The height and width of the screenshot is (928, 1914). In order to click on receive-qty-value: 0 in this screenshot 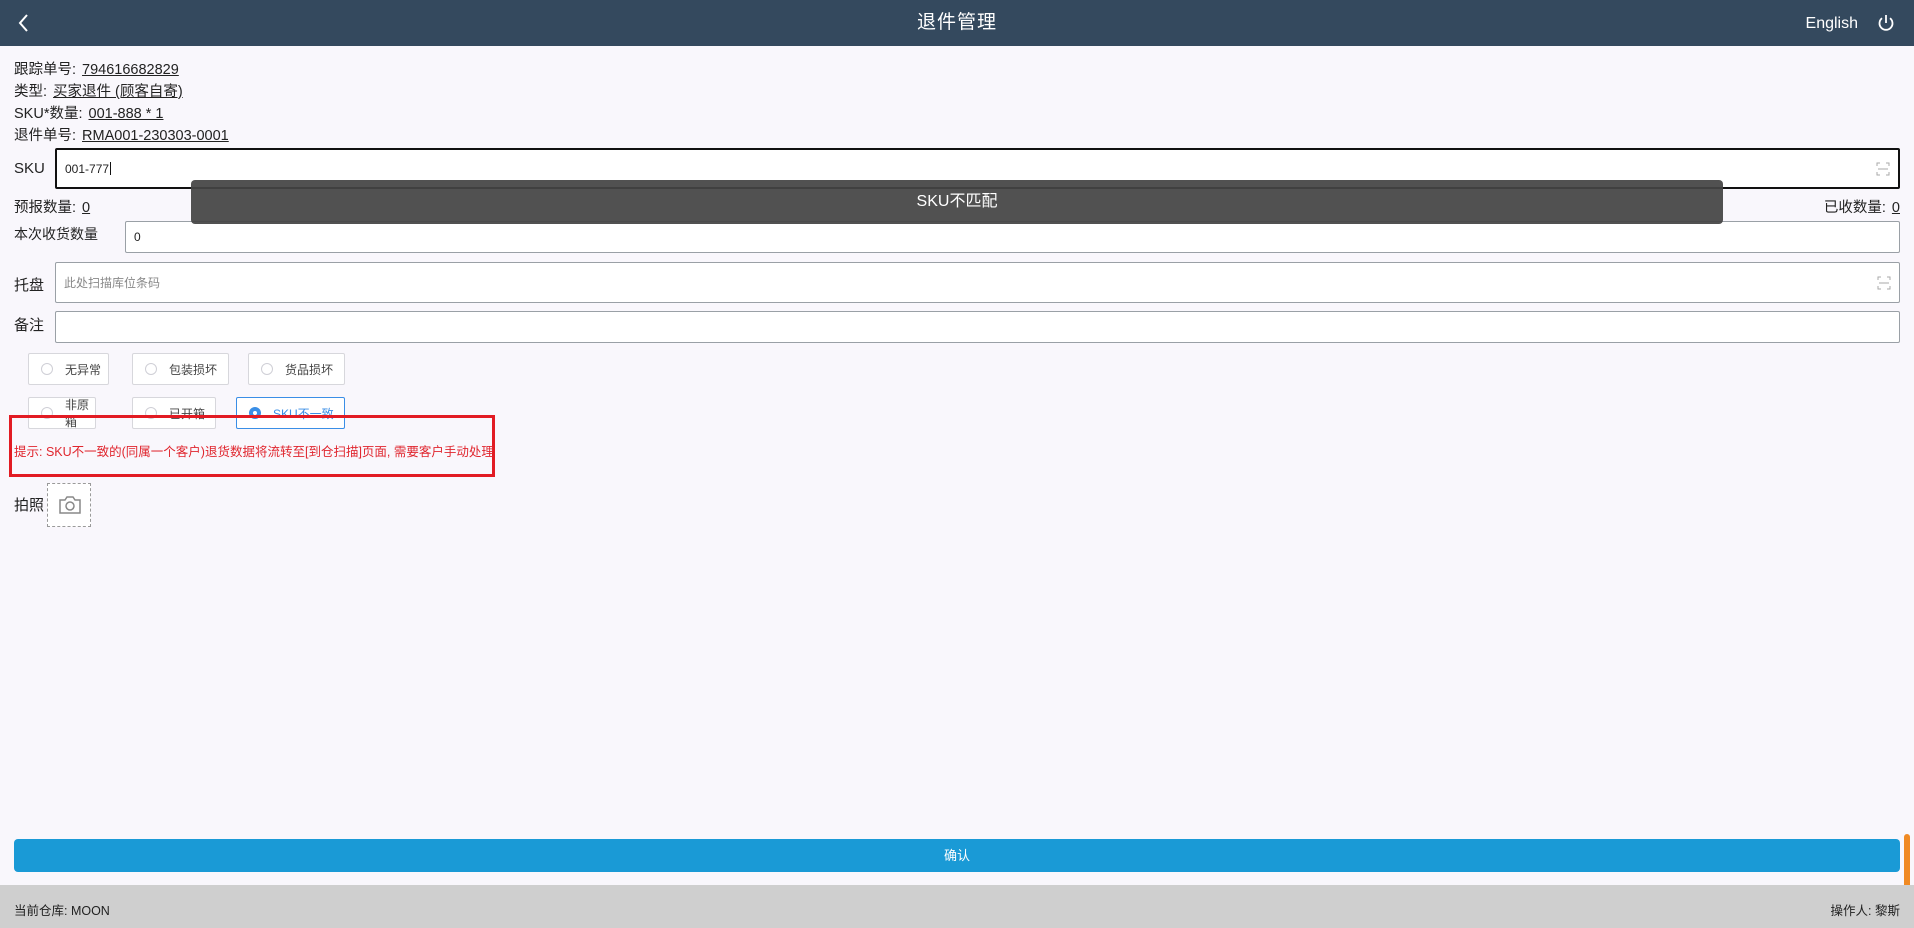, I will do `click(137, 237)`.